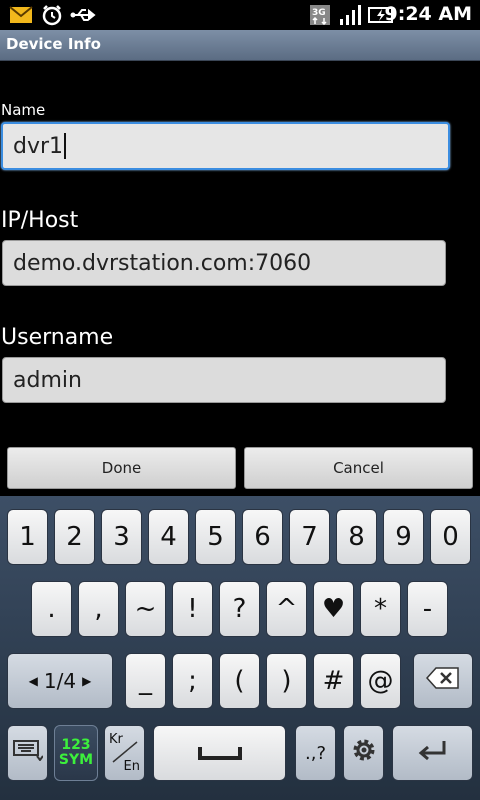 This screenshot has width=480, height=800. I want to click on key-exclamation: !, so click(192, 609).